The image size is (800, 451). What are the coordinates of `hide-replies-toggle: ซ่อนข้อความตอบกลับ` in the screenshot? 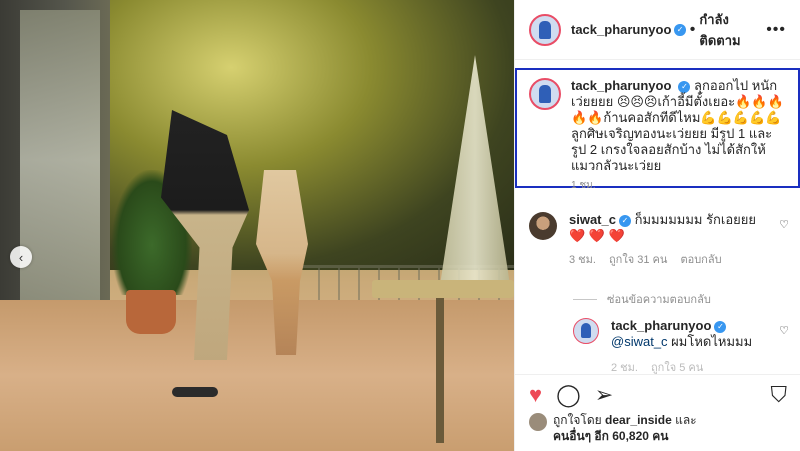 It's located at (642, 299).